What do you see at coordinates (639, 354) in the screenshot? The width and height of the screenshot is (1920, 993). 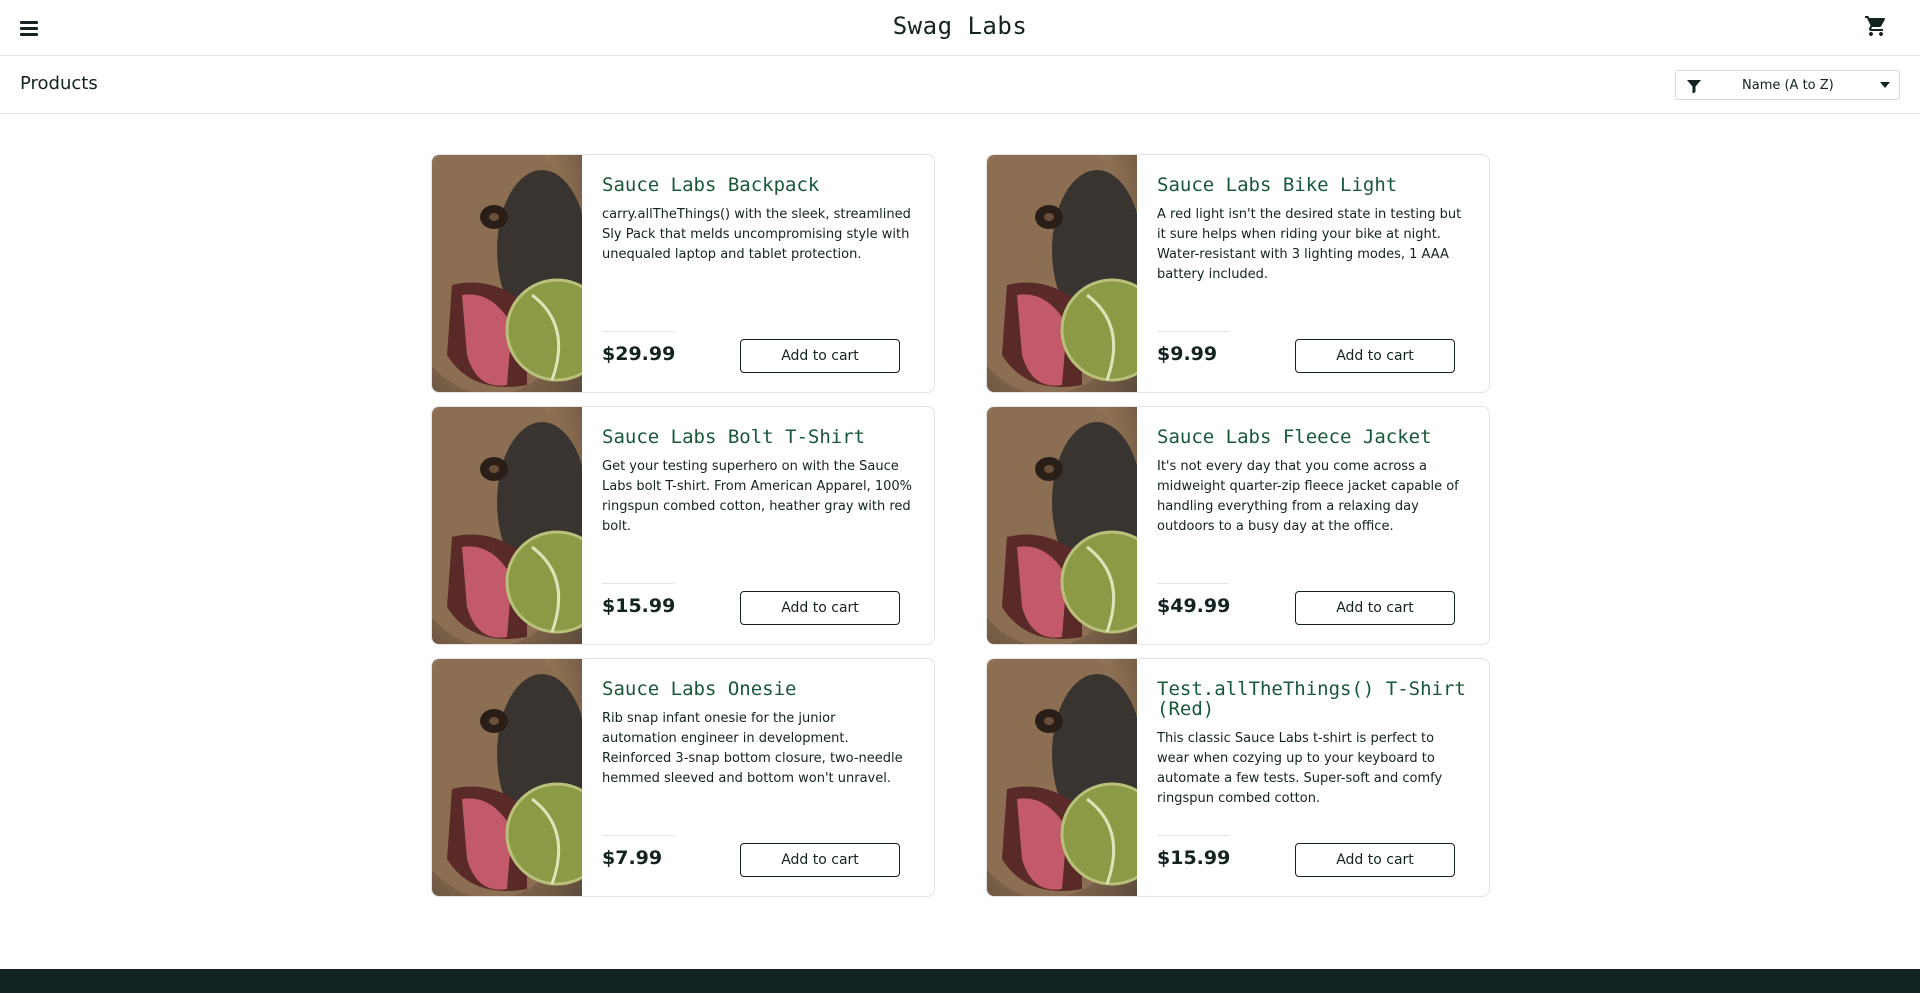 I see `product-price: $29.99` at bounding box center [639, 354].